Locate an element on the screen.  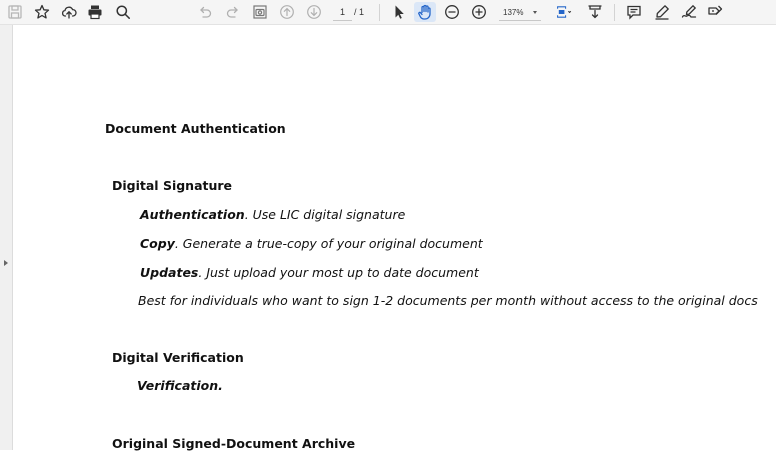
item-term: Verification. is located at coordinates (180, 385).